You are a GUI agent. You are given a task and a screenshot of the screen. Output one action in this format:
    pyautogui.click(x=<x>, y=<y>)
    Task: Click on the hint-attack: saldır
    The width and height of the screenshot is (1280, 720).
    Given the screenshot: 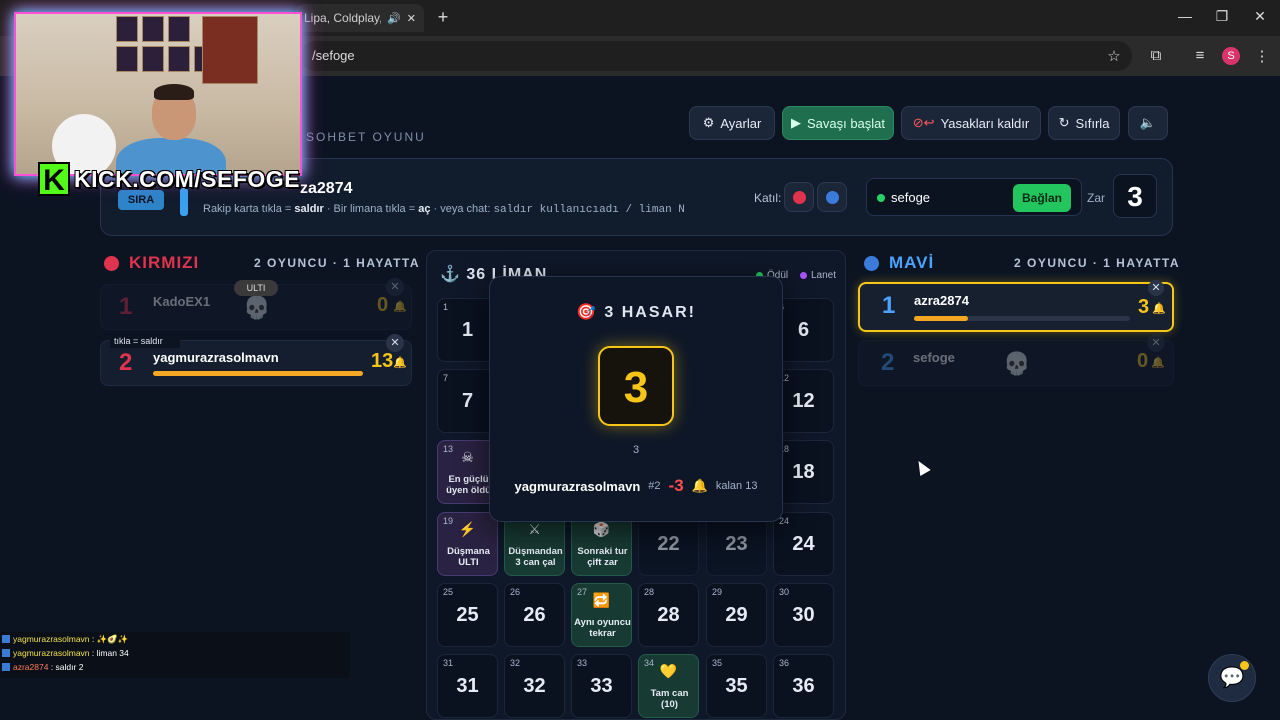 What is the action you would take?
    pyautogui.click(x=309, y=209)
    